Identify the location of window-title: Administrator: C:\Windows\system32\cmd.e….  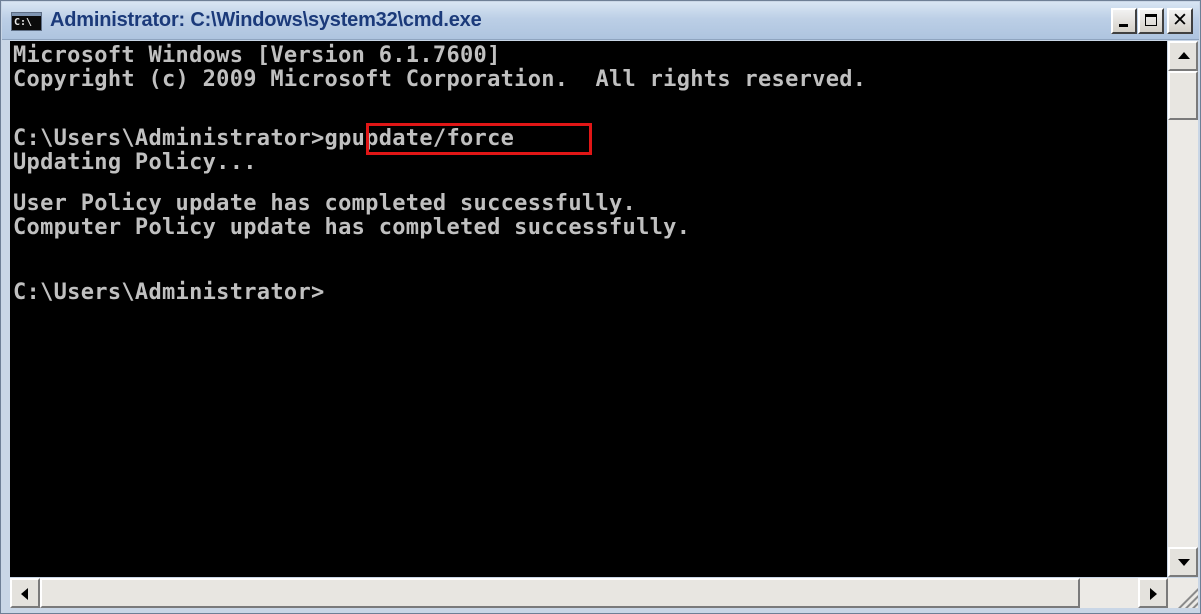
(266, 20).